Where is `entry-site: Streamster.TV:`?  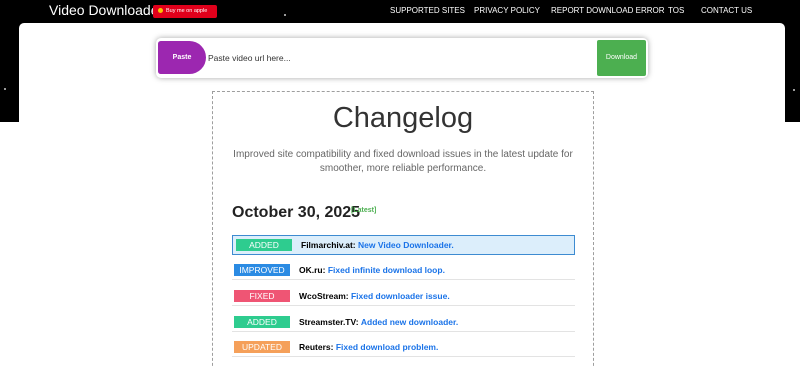
entry-site: Streamster.TV: is located at coordinates (329, 322).